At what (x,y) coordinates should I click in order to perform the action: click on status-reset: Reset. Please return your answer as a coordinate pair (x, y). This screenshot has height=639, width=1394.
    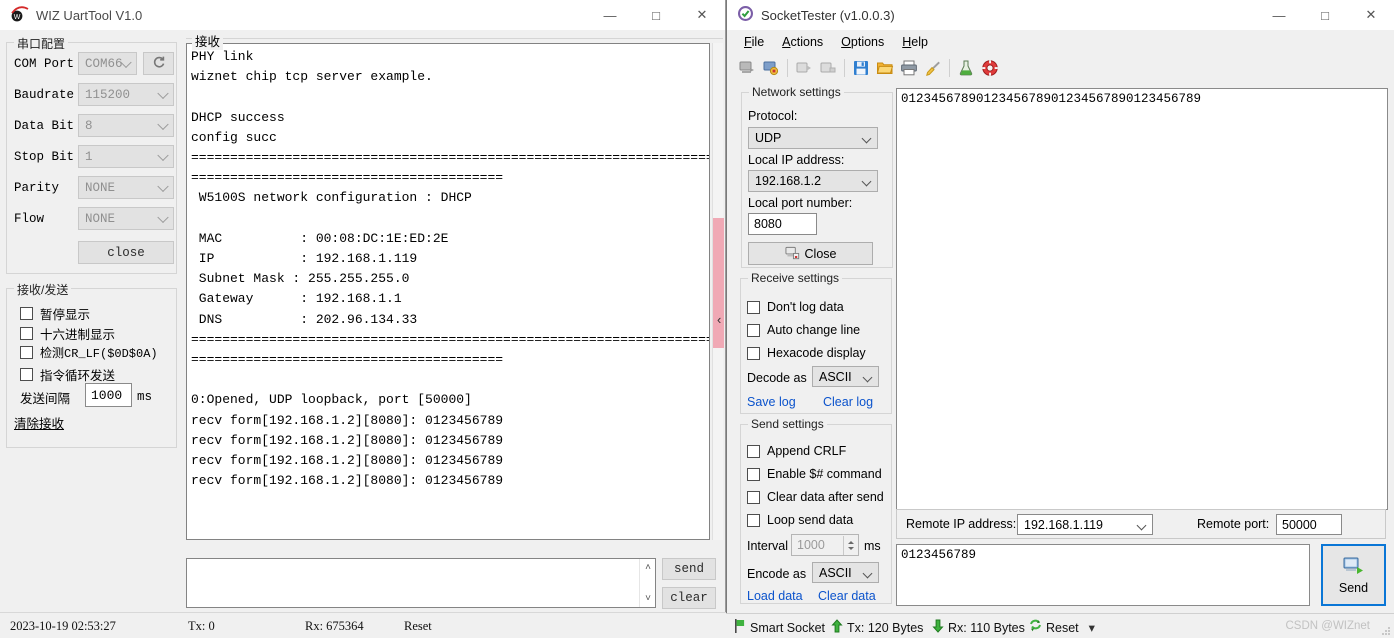
    Looking at the image, I should click on (418, 626).